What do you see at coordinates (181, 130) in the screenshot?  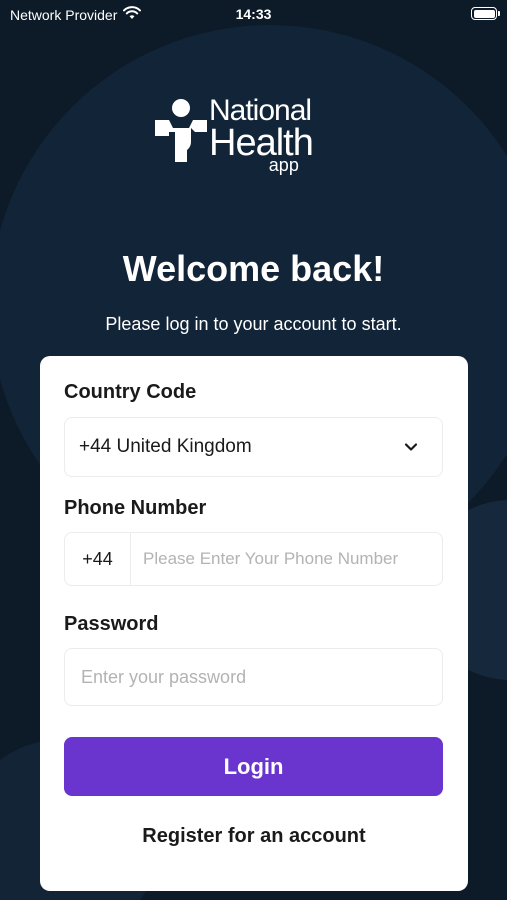 I see `health-person-icon` at bounding box center [181, 130].